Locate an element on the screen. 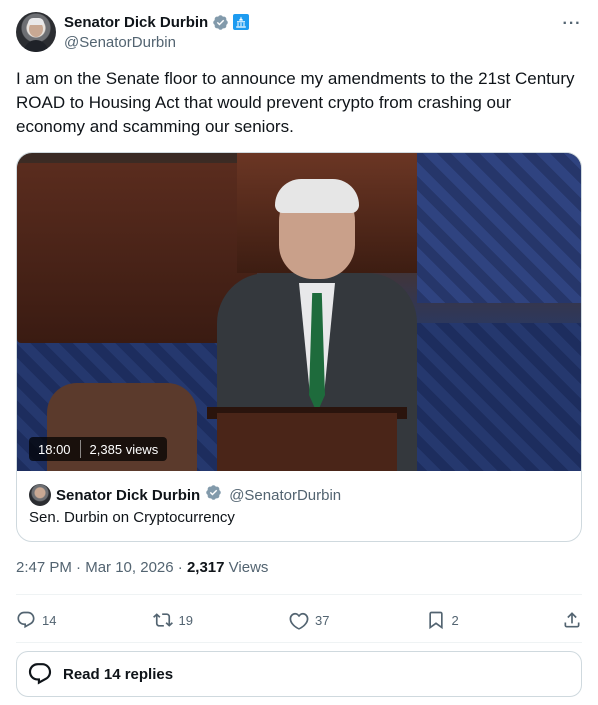 The height and width of the screenshot is (705, 598). read-replies-label: Read 14 replies is located at coordinates (118, 674).